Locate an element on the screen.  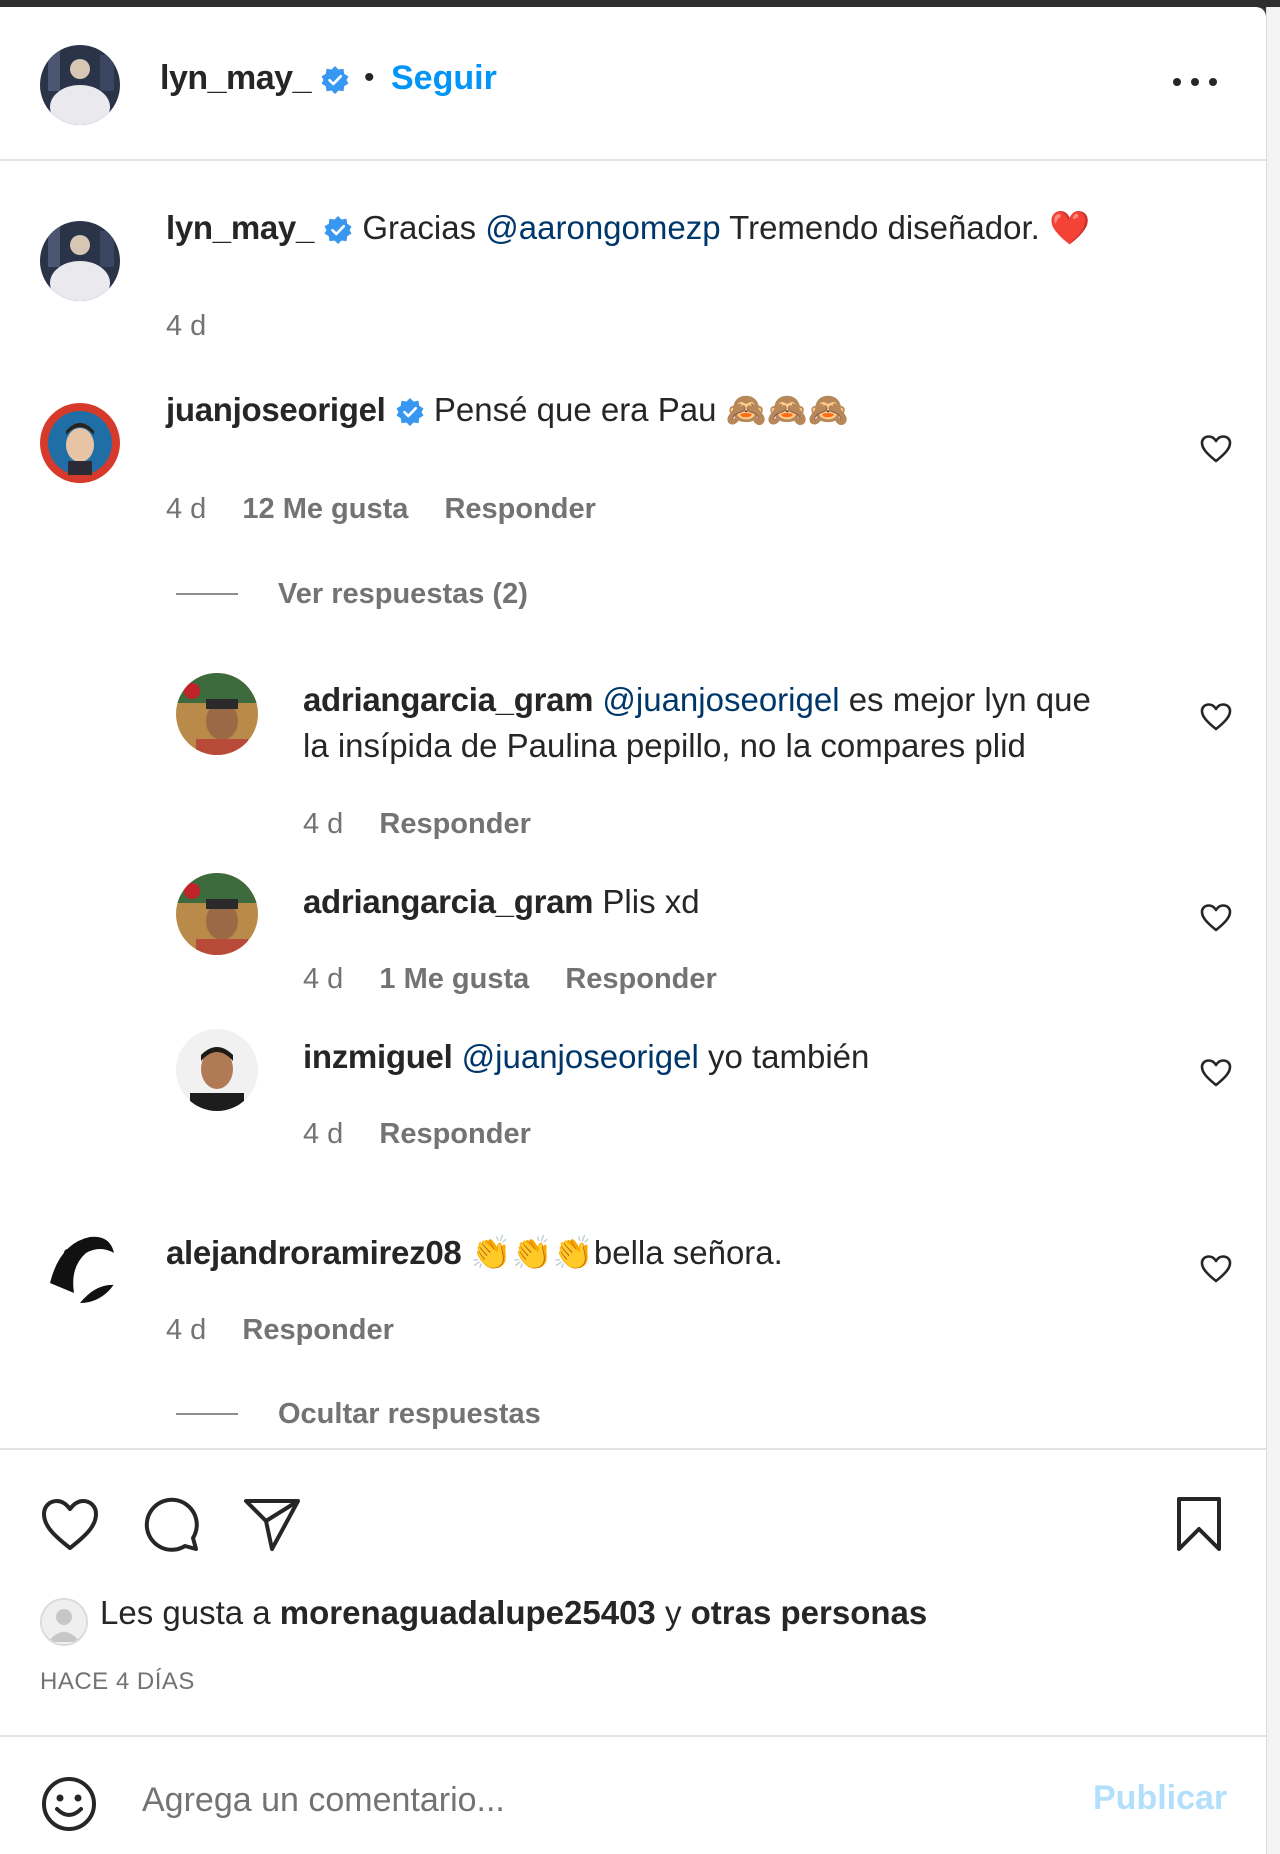
liker-avatar is located at coordinates (64, 1622).